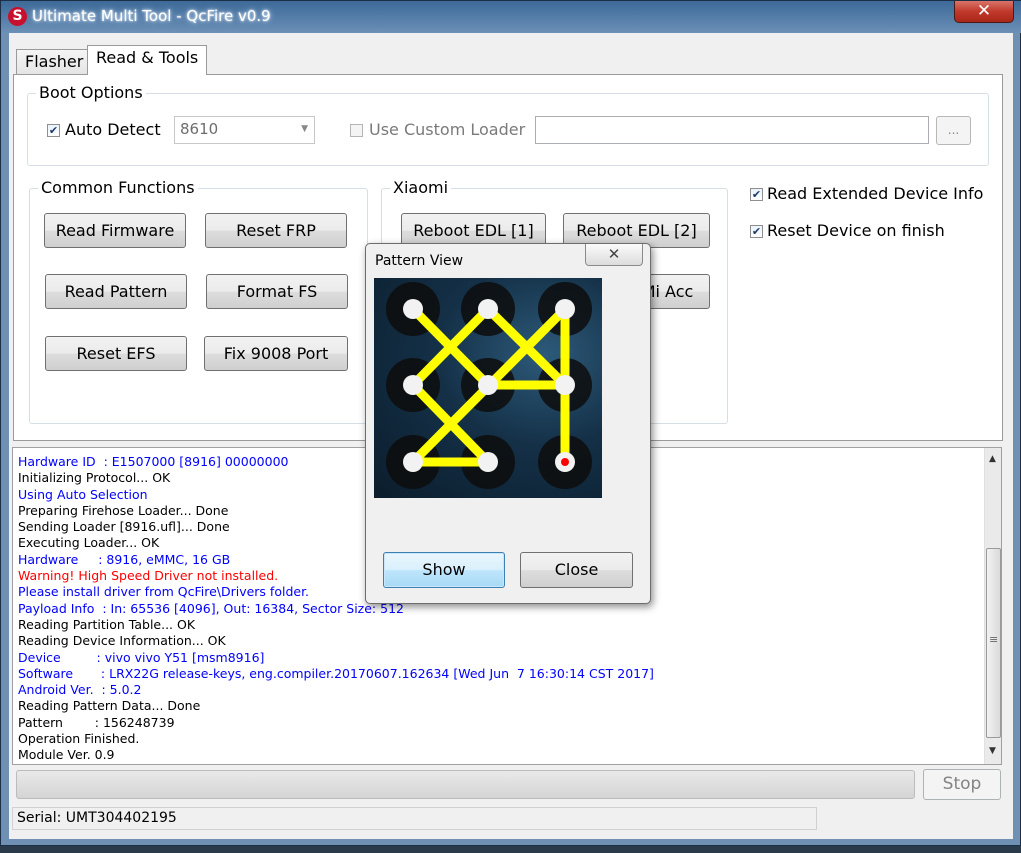 Image resolution: width=1021 pixels, height=853 pixels. What do you see at coordinates (565, 462) in the screenshot?
I see `pattern-end-marker` at bounding box center [565, 462].